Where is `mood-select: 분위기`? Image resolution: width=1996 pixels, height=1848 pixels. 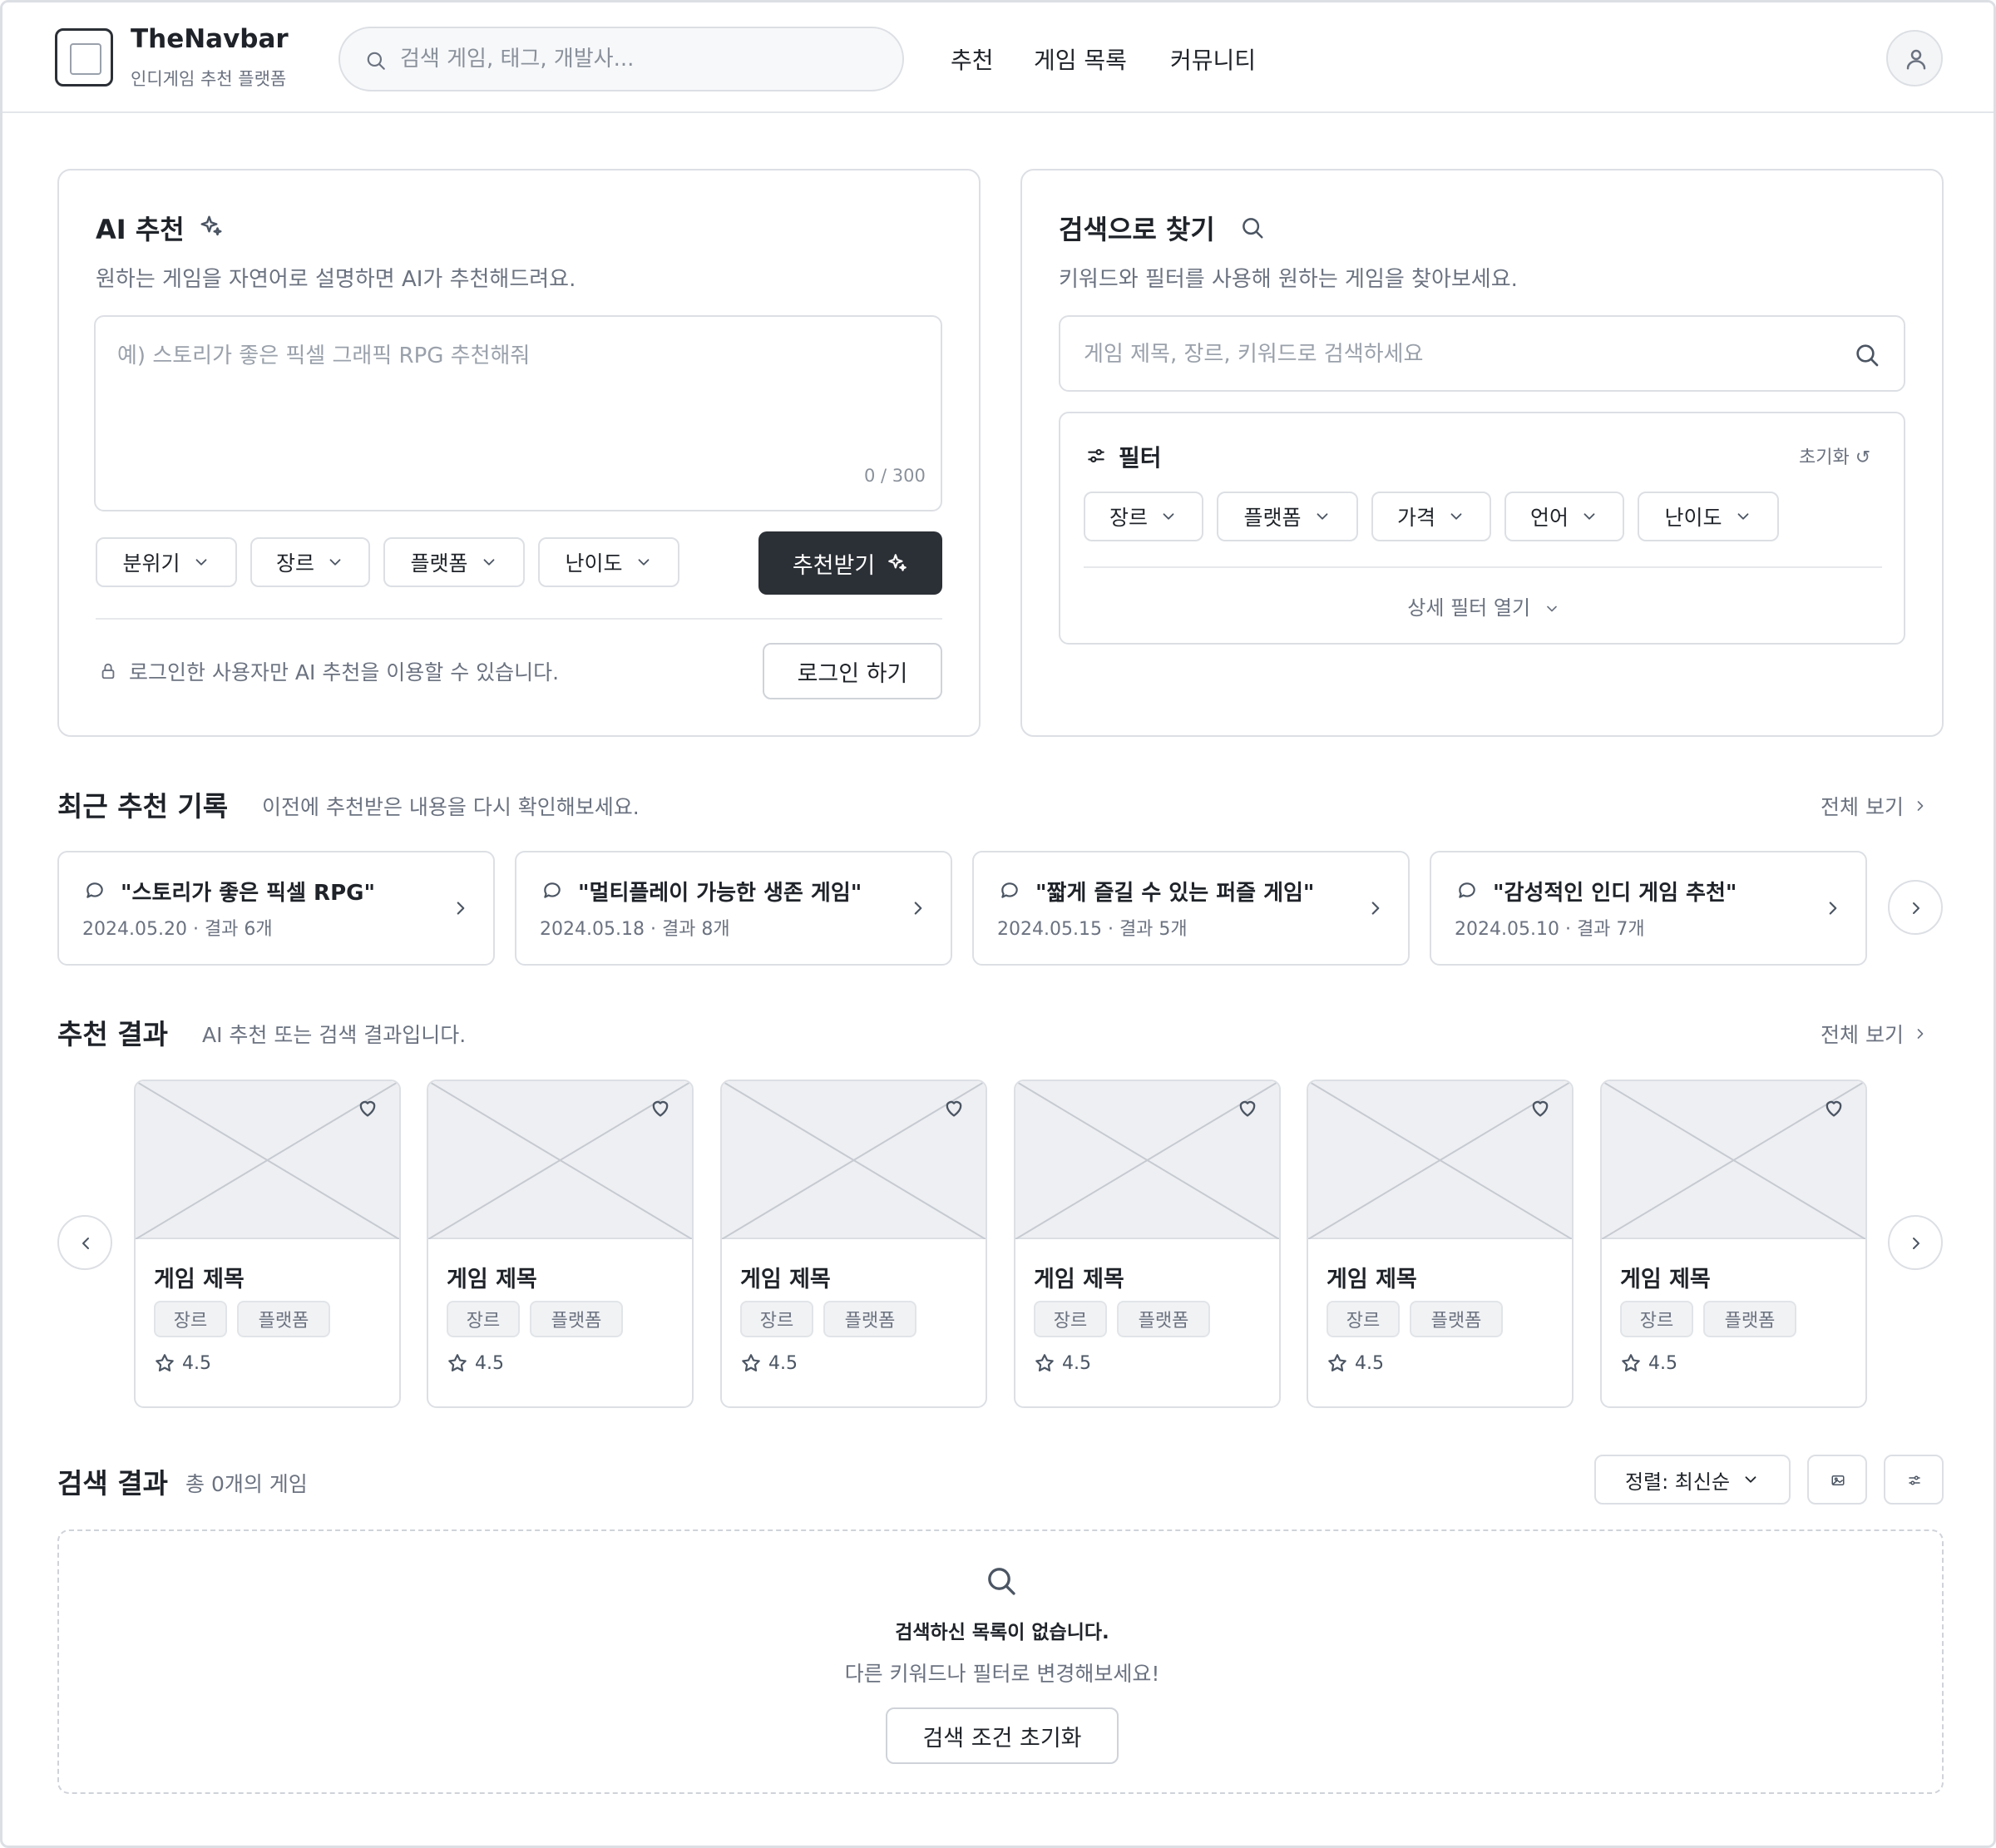 mood-select: 분위기 is located at coordinates (166, 562).